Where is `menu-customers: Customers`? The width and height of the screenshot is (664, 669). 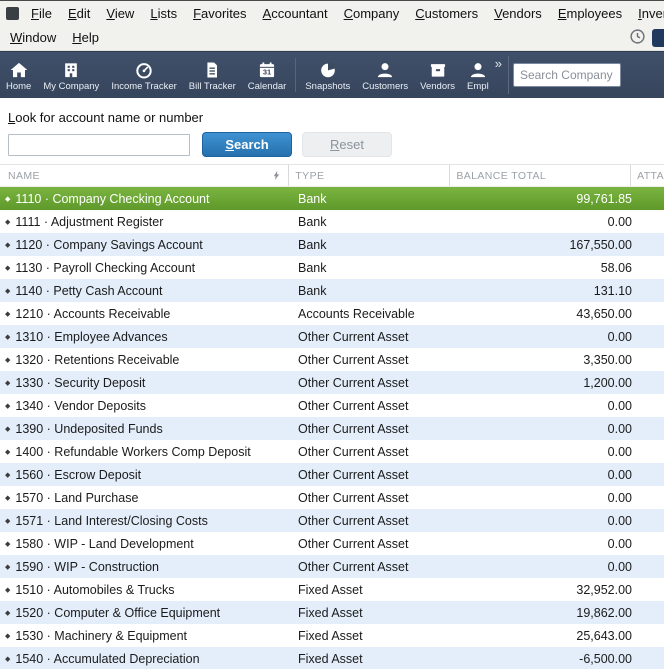 menu-customers: Customers is located at coordinates (446, 13).